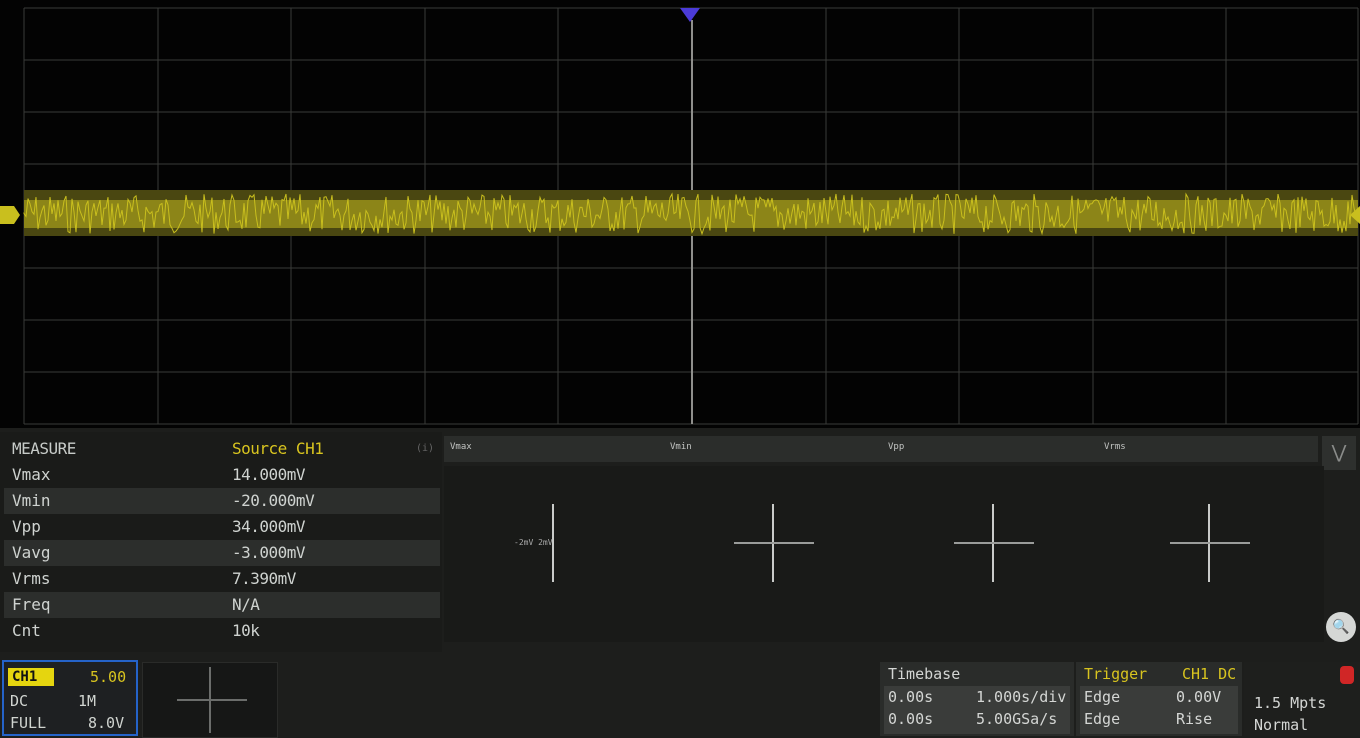  What do you see at coordinates (690, 15) in the screenshot?
I see `trigger-position-marker` at bounding box center [690, 15].